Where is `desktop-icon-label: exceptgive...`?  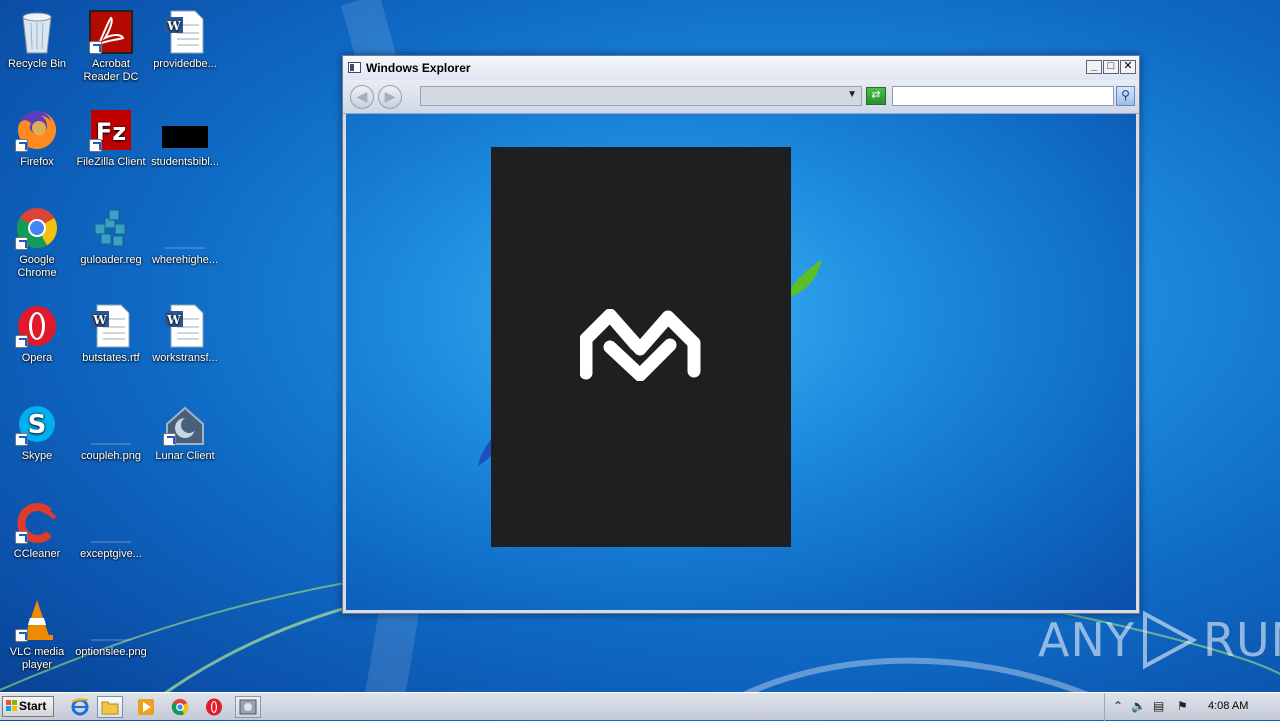 desktop-icon-label: exceptgive... is located at coordinates (111, 554).